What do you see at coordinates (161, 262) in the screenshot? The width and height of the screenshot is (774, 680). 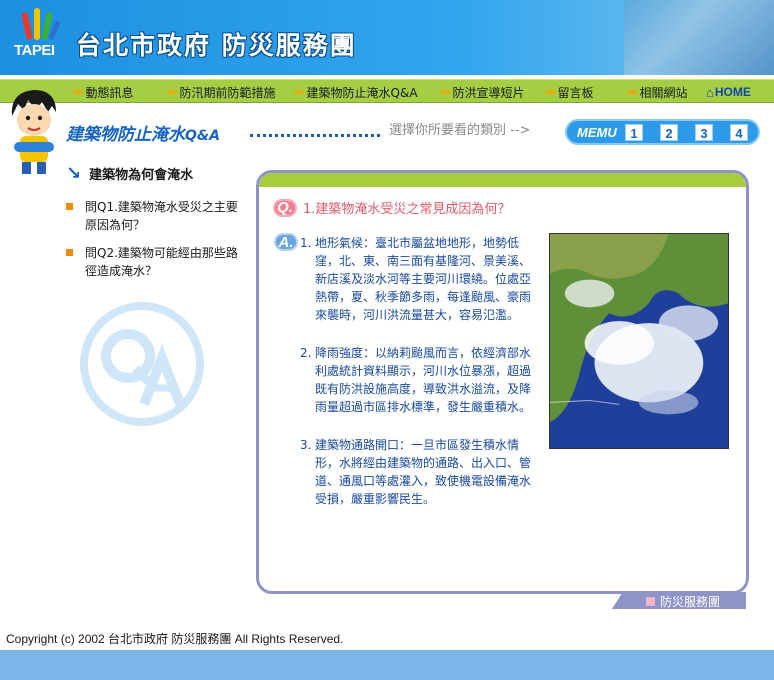 I see `question-link-text: 問Q2.建築物可能經由那些路徑造成淹水？` at bounding box center [161, 262].